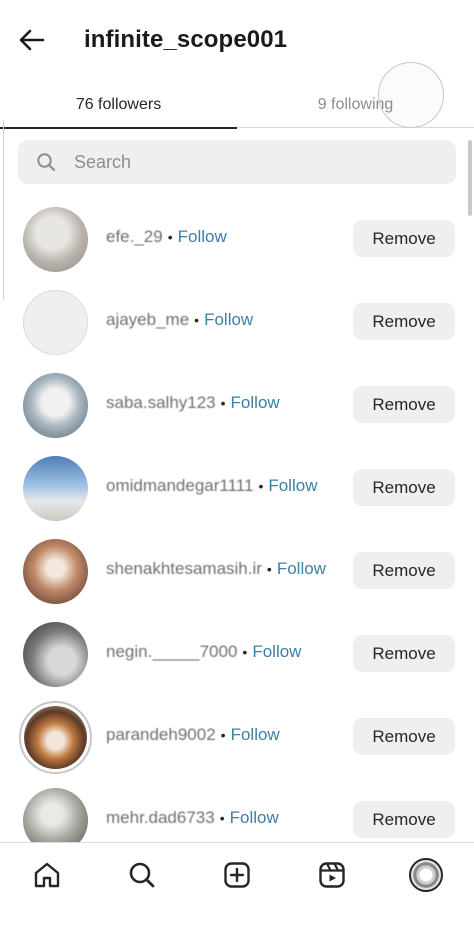  I want to click on follower-username: negin._____7000, so click(171, 652).